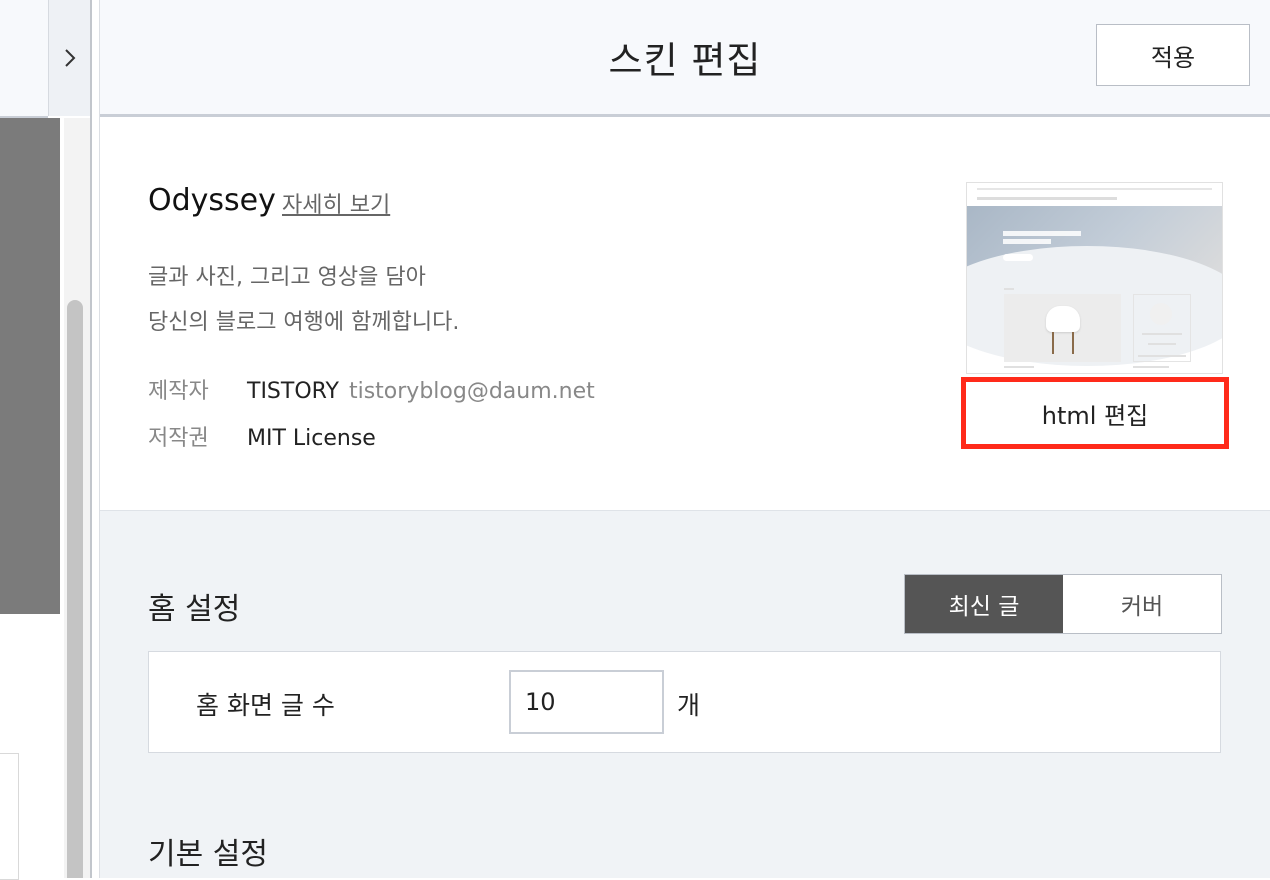 This screenshot has width=1270, height=880. I want to click on thumb-side-image, so click(1161, 314).